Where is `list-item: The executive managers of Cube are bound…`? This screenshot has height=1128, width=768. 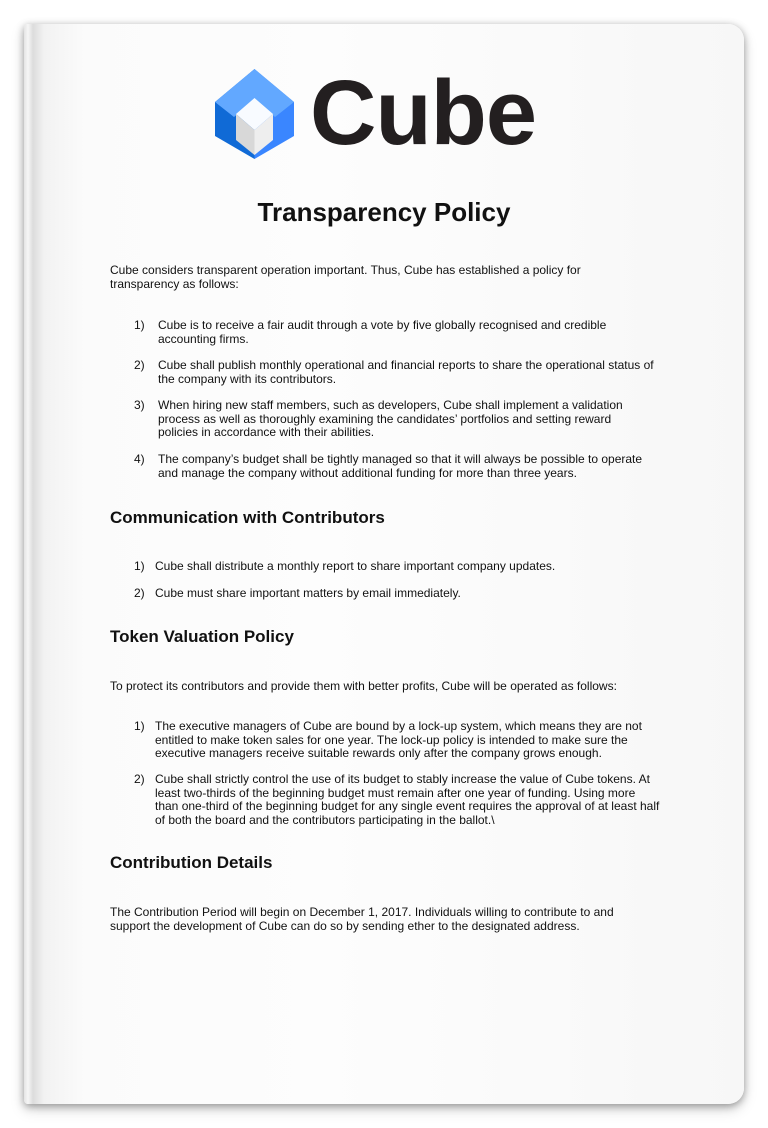
list-item: The executive managers of Cube are bound… is located at coordinates (398, 740).